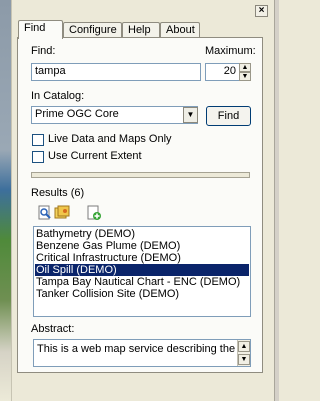 This screenshot has width=320, height=401. Describe the element at coordinates (114, 115) in the screenshot. I see `catalog-select: Prime OGC Core` at that location.